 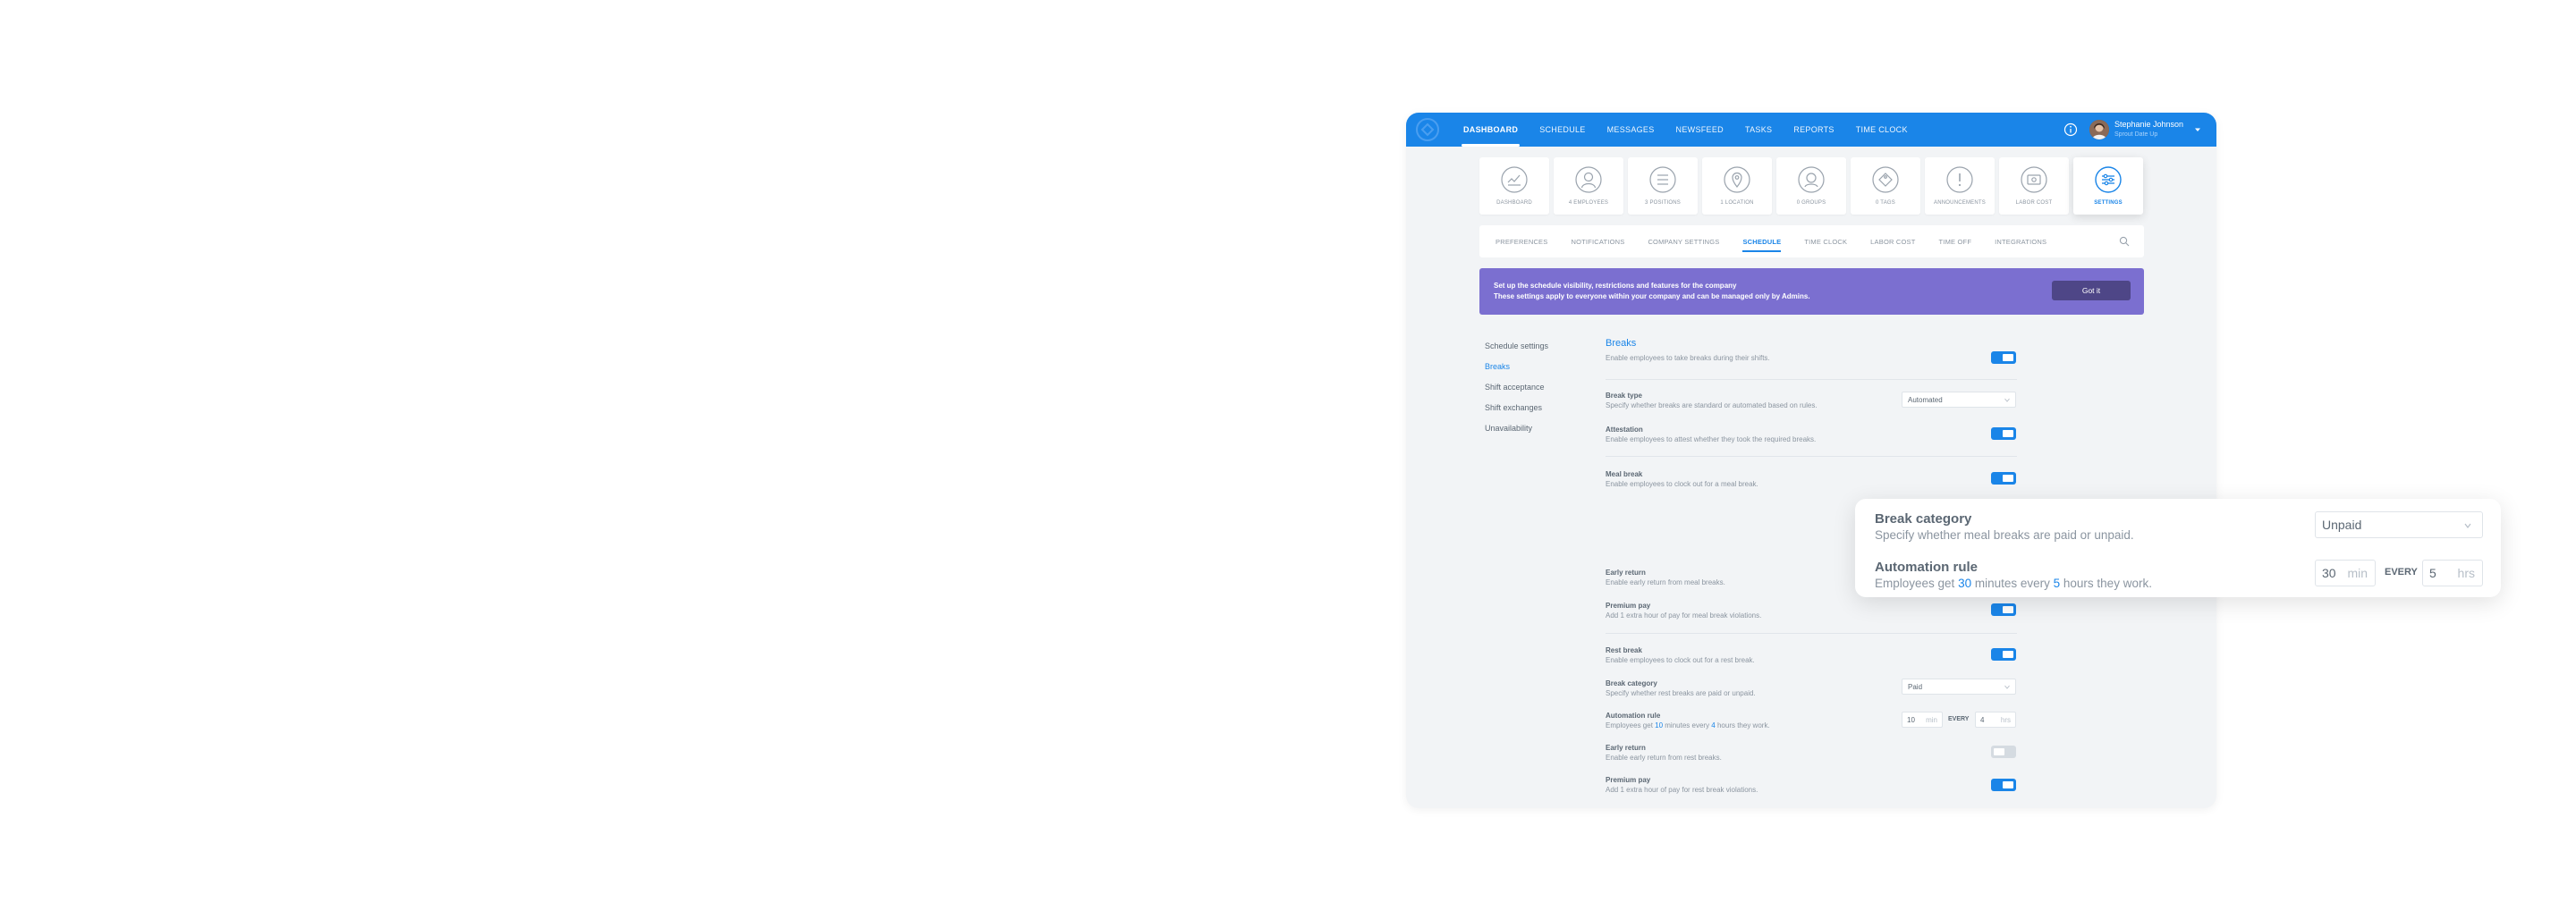 I want to click on positions-icon, so click(x=1662, y=179).